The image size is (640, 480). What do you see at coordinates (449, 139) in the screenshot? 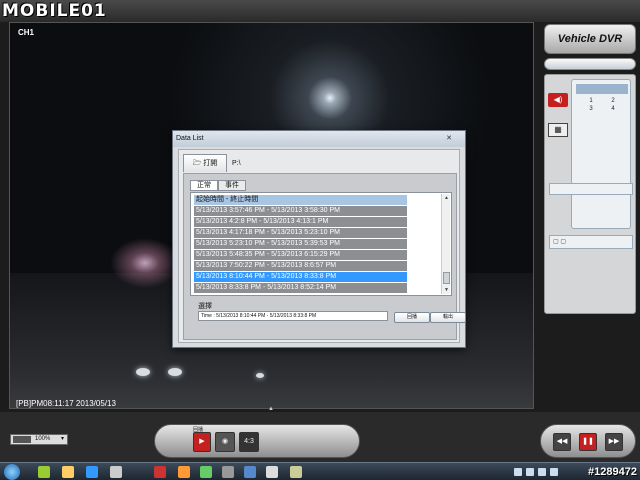
I see `close-icon: ✕` at bounding box center [449, 139].